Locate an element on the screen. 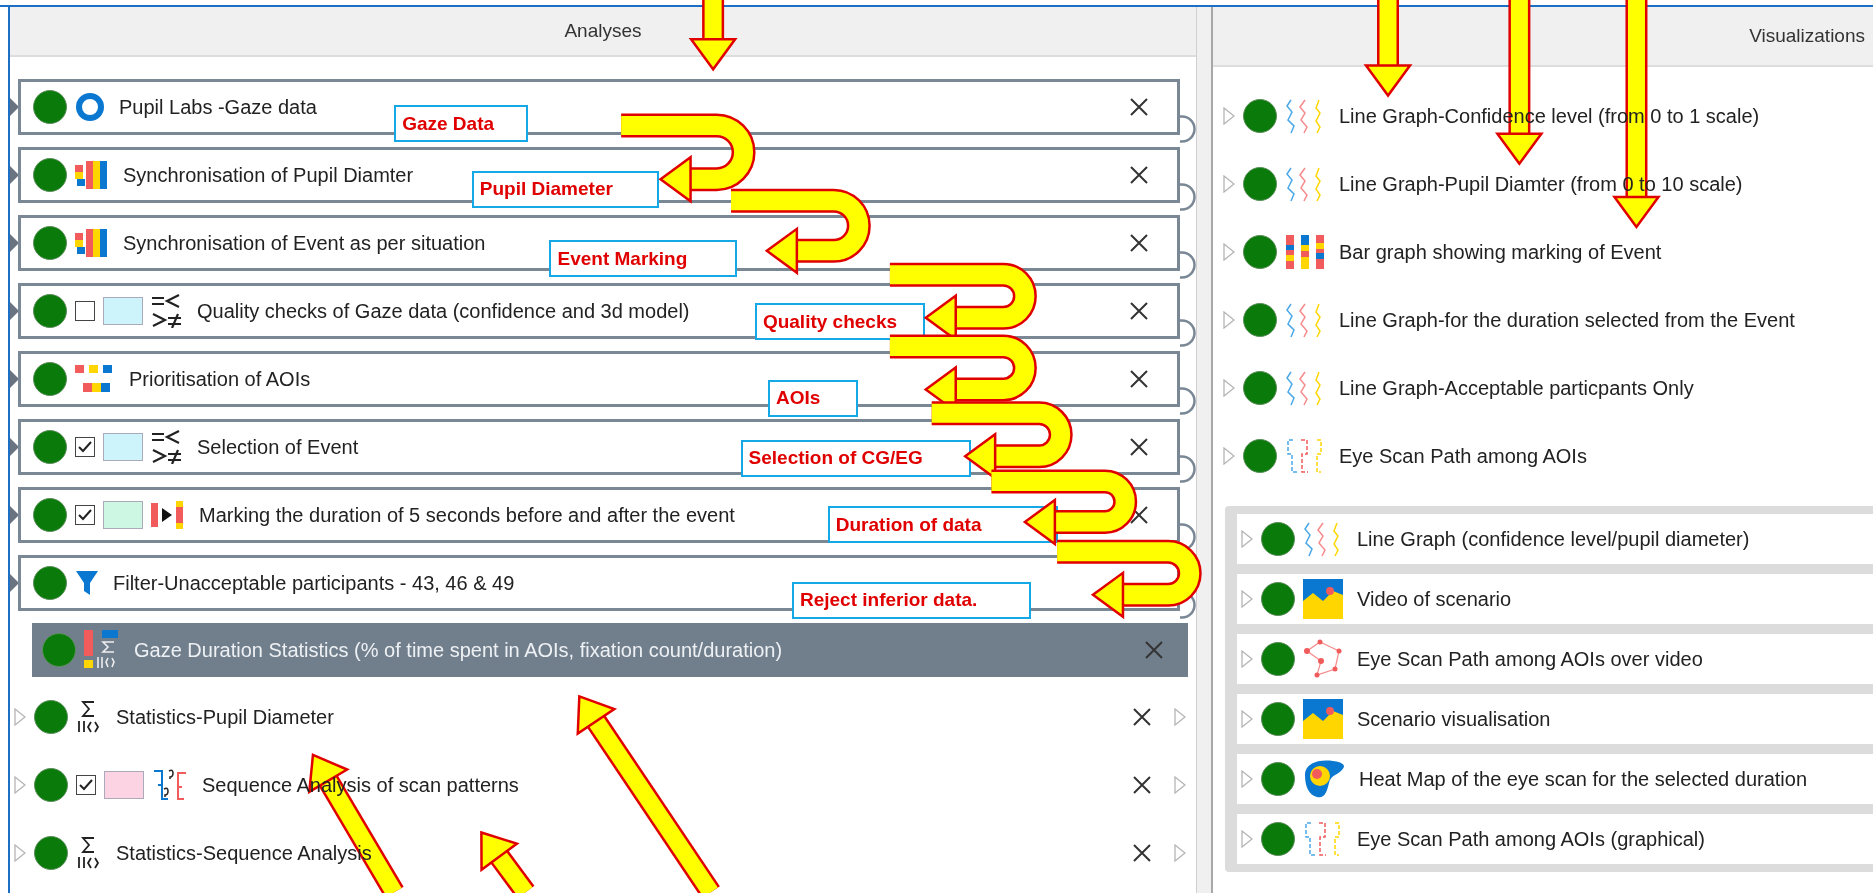 Image resolution: width=1873 pixels, height=893 pixels. node-label: Quality checks of Gaze data (confidence and 3d model) is located at coordinates (443, 311).